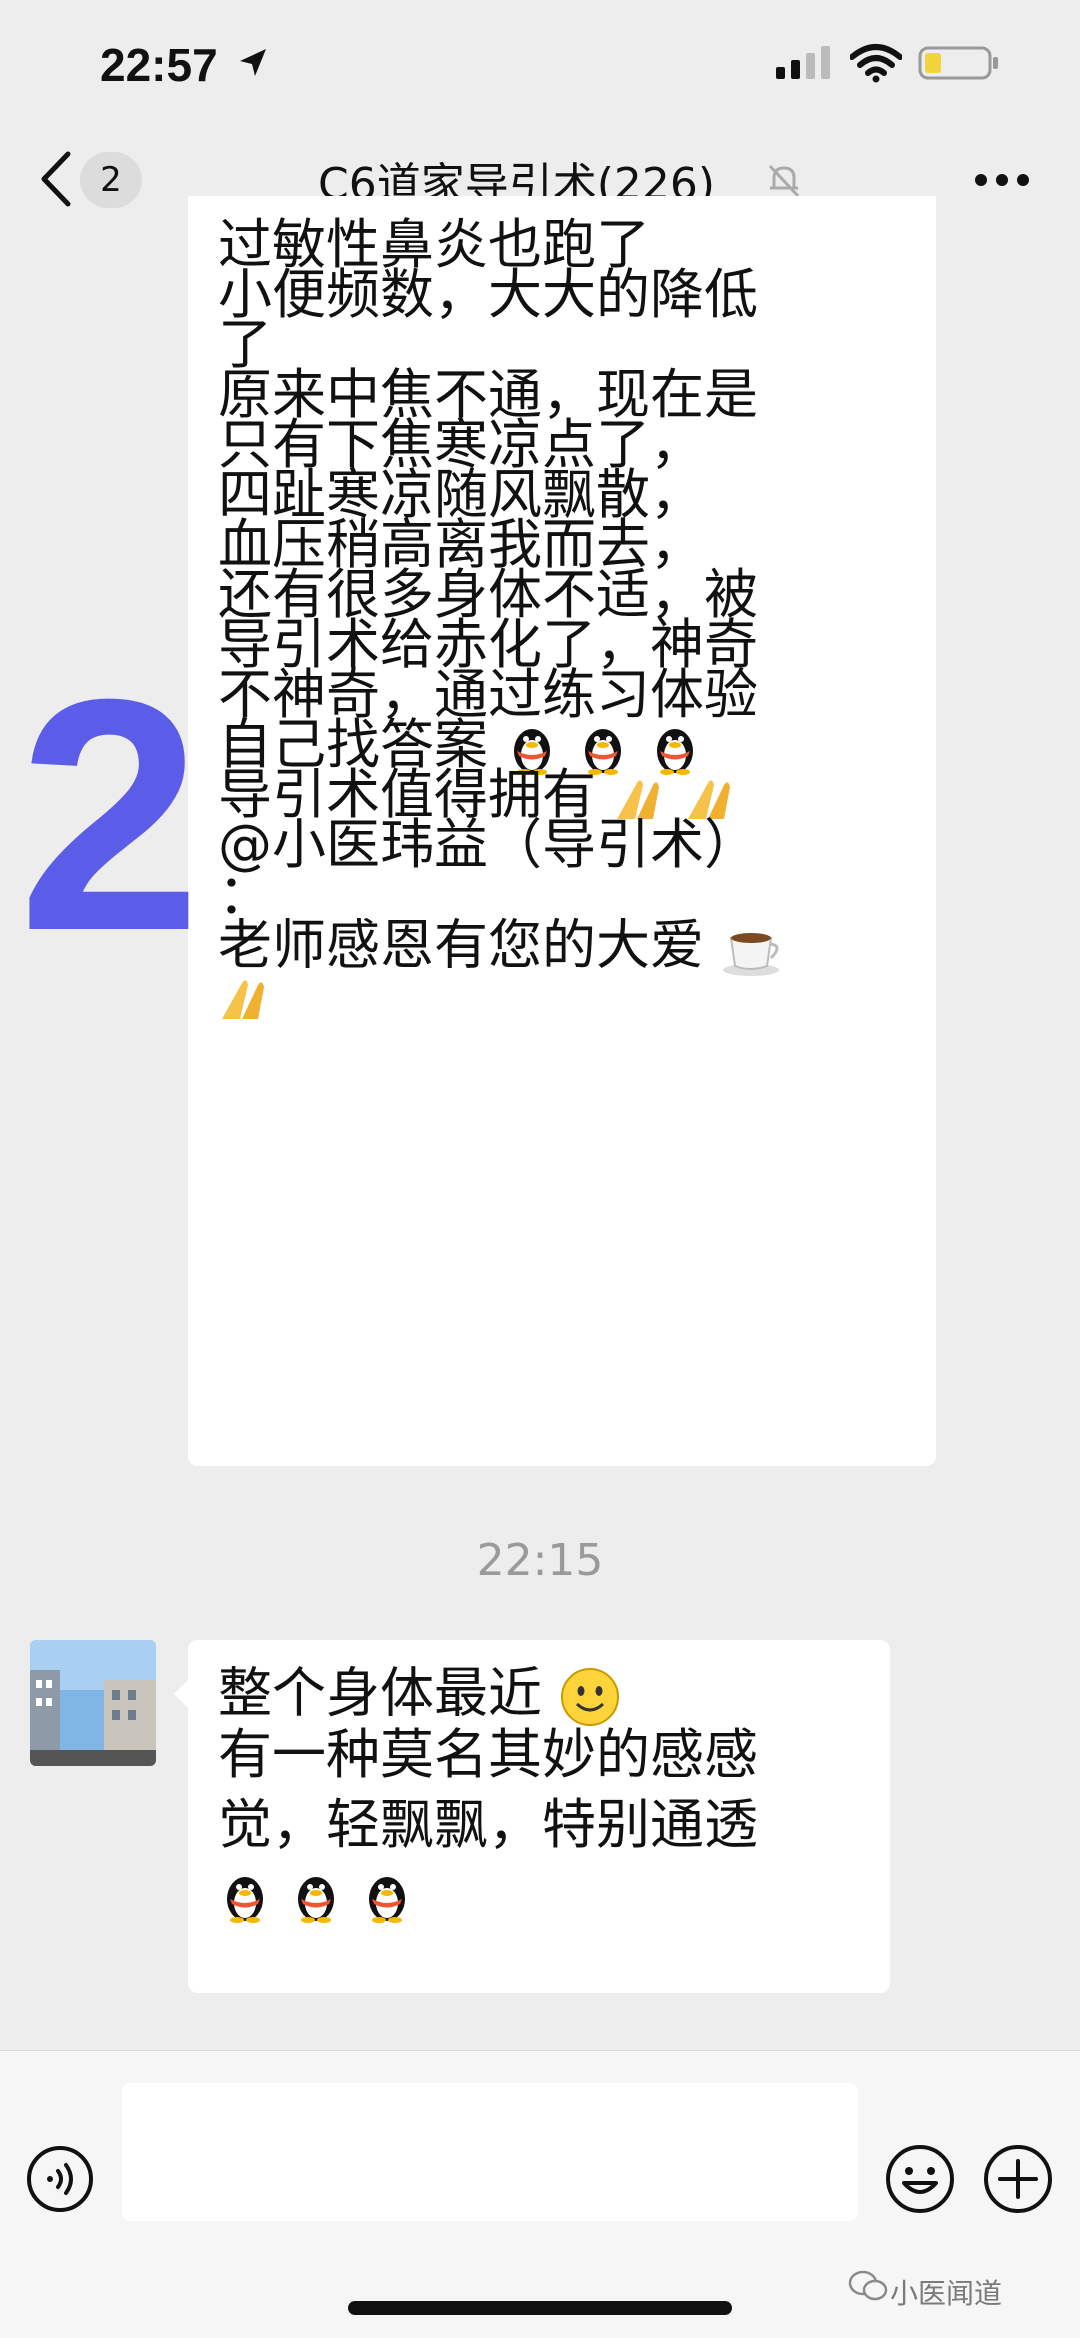 The image size is (1080, 2338). I want to click on message-line: 小便频数，大大的降低, so click(488, 294).